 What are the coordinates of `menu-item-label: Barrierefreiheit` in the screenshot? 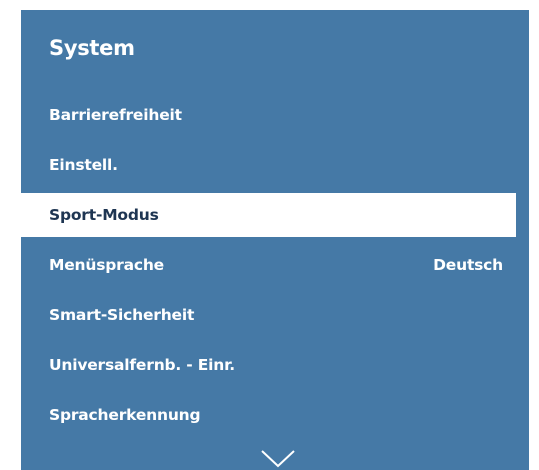 It's located at (115, 115).